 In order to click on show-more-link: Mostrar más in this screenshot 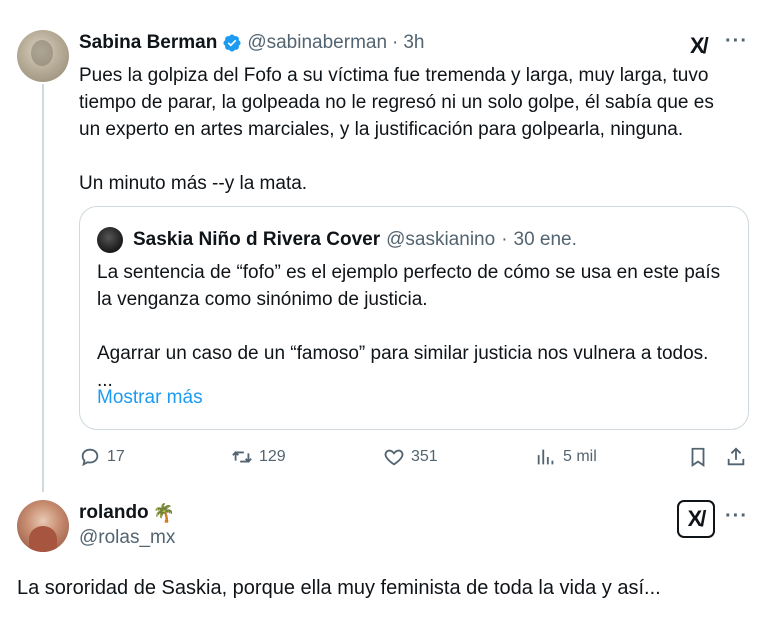, I will do `click(150, 398)`.